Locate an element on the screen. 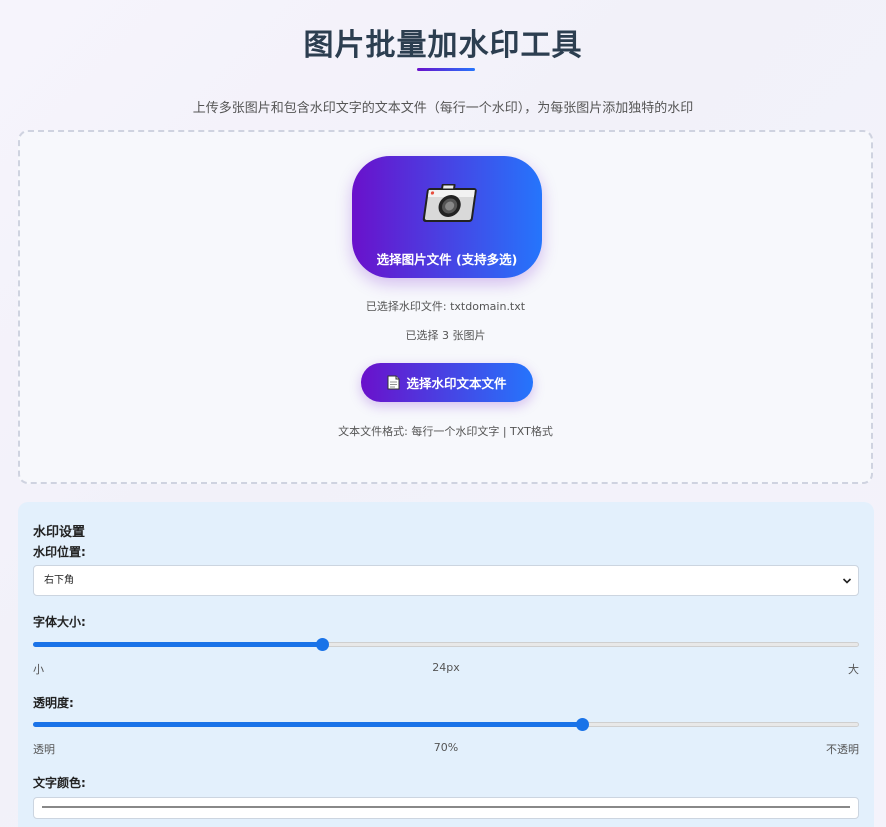 This screenshot has height=827, width=886. select-text-file-label: 选择水印文本文件 is located at coordinates (456, 383).